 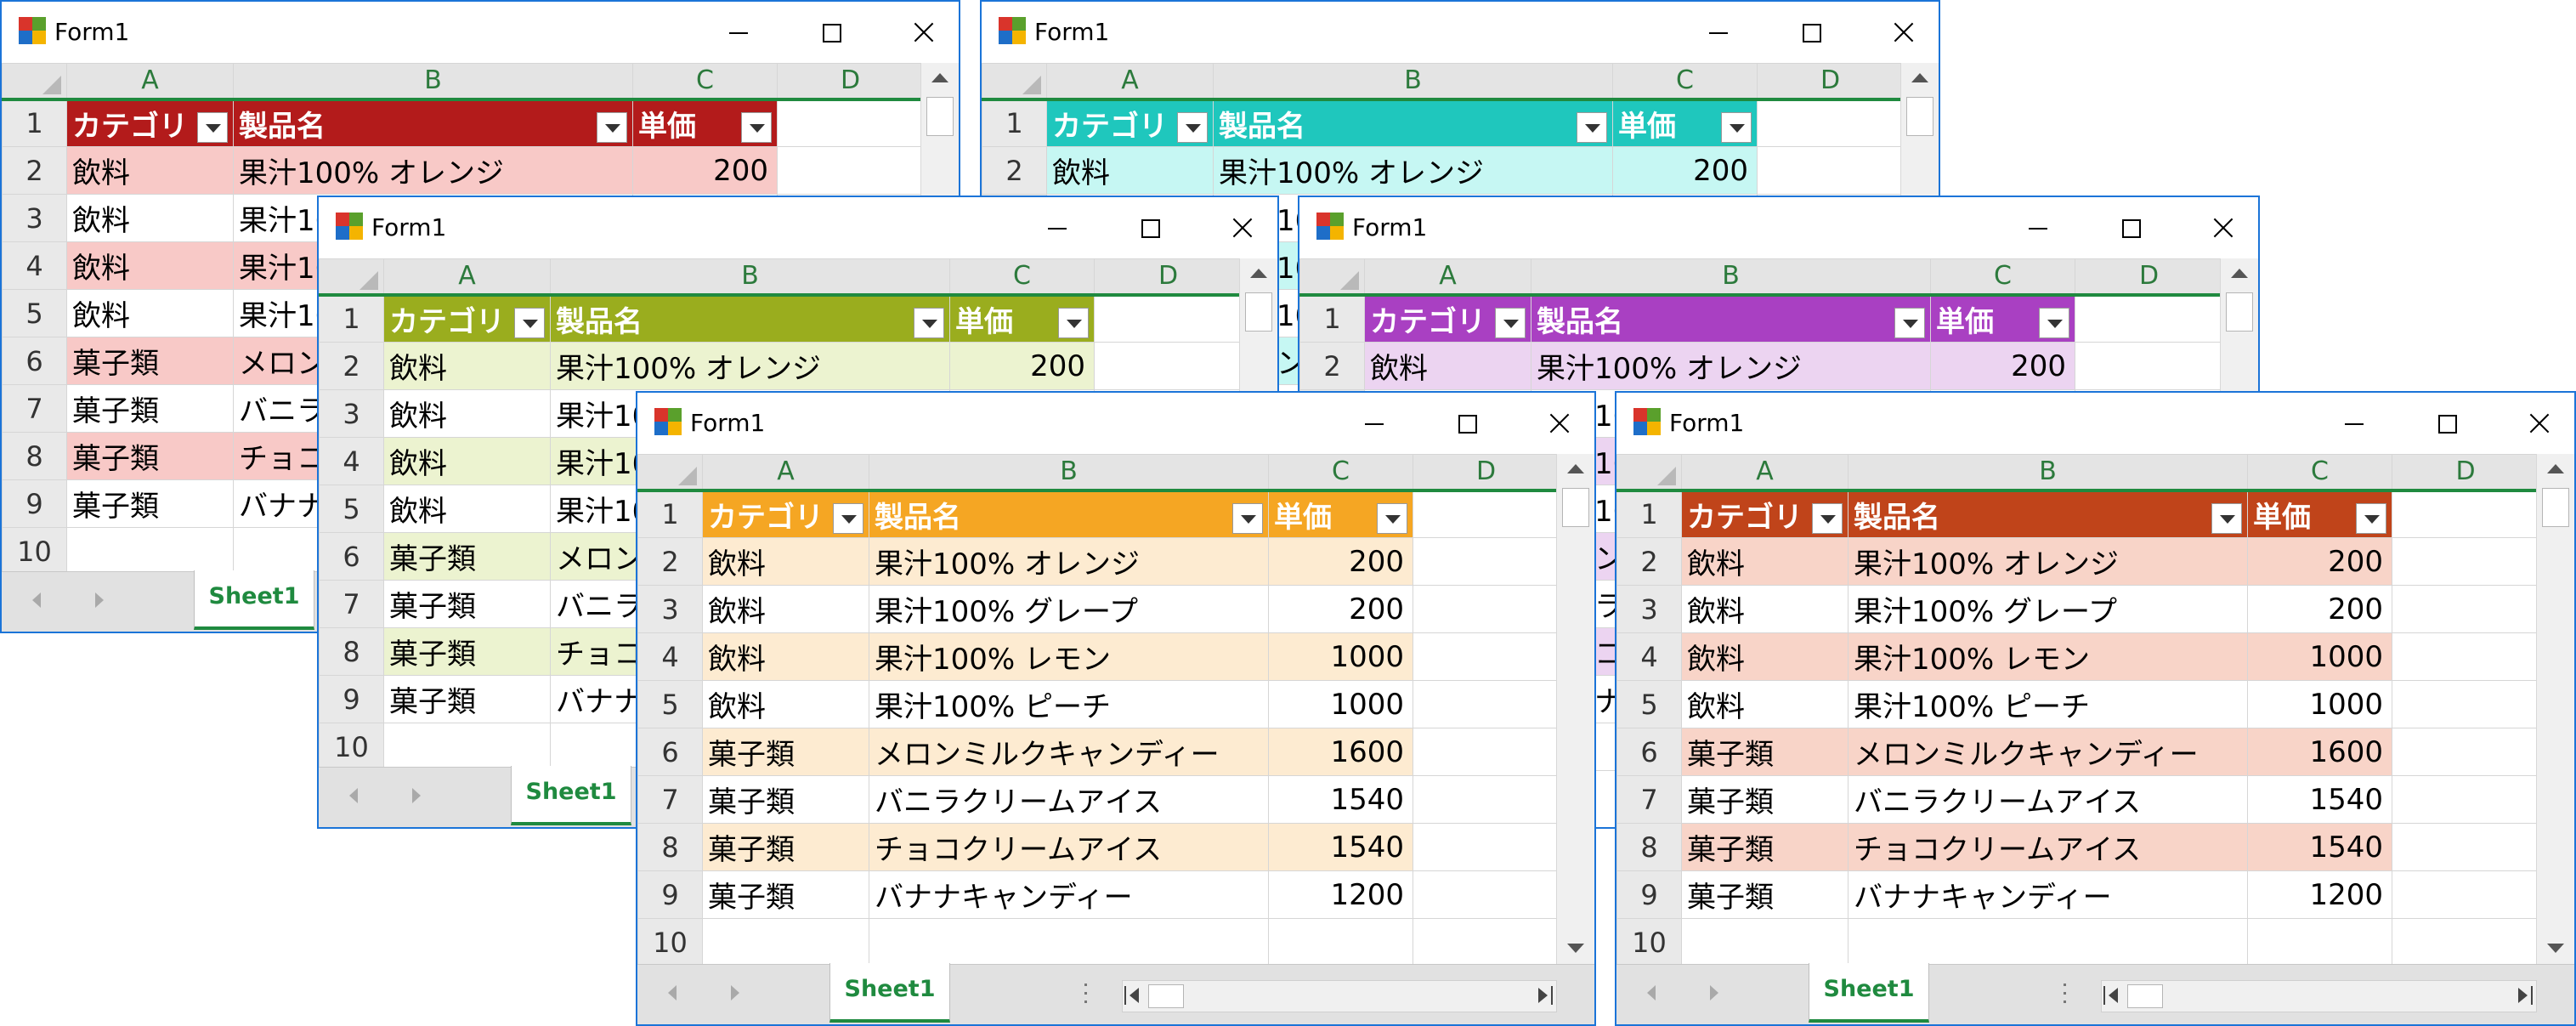 I want to click on row-header: 4, so click(x=1649, y=656).